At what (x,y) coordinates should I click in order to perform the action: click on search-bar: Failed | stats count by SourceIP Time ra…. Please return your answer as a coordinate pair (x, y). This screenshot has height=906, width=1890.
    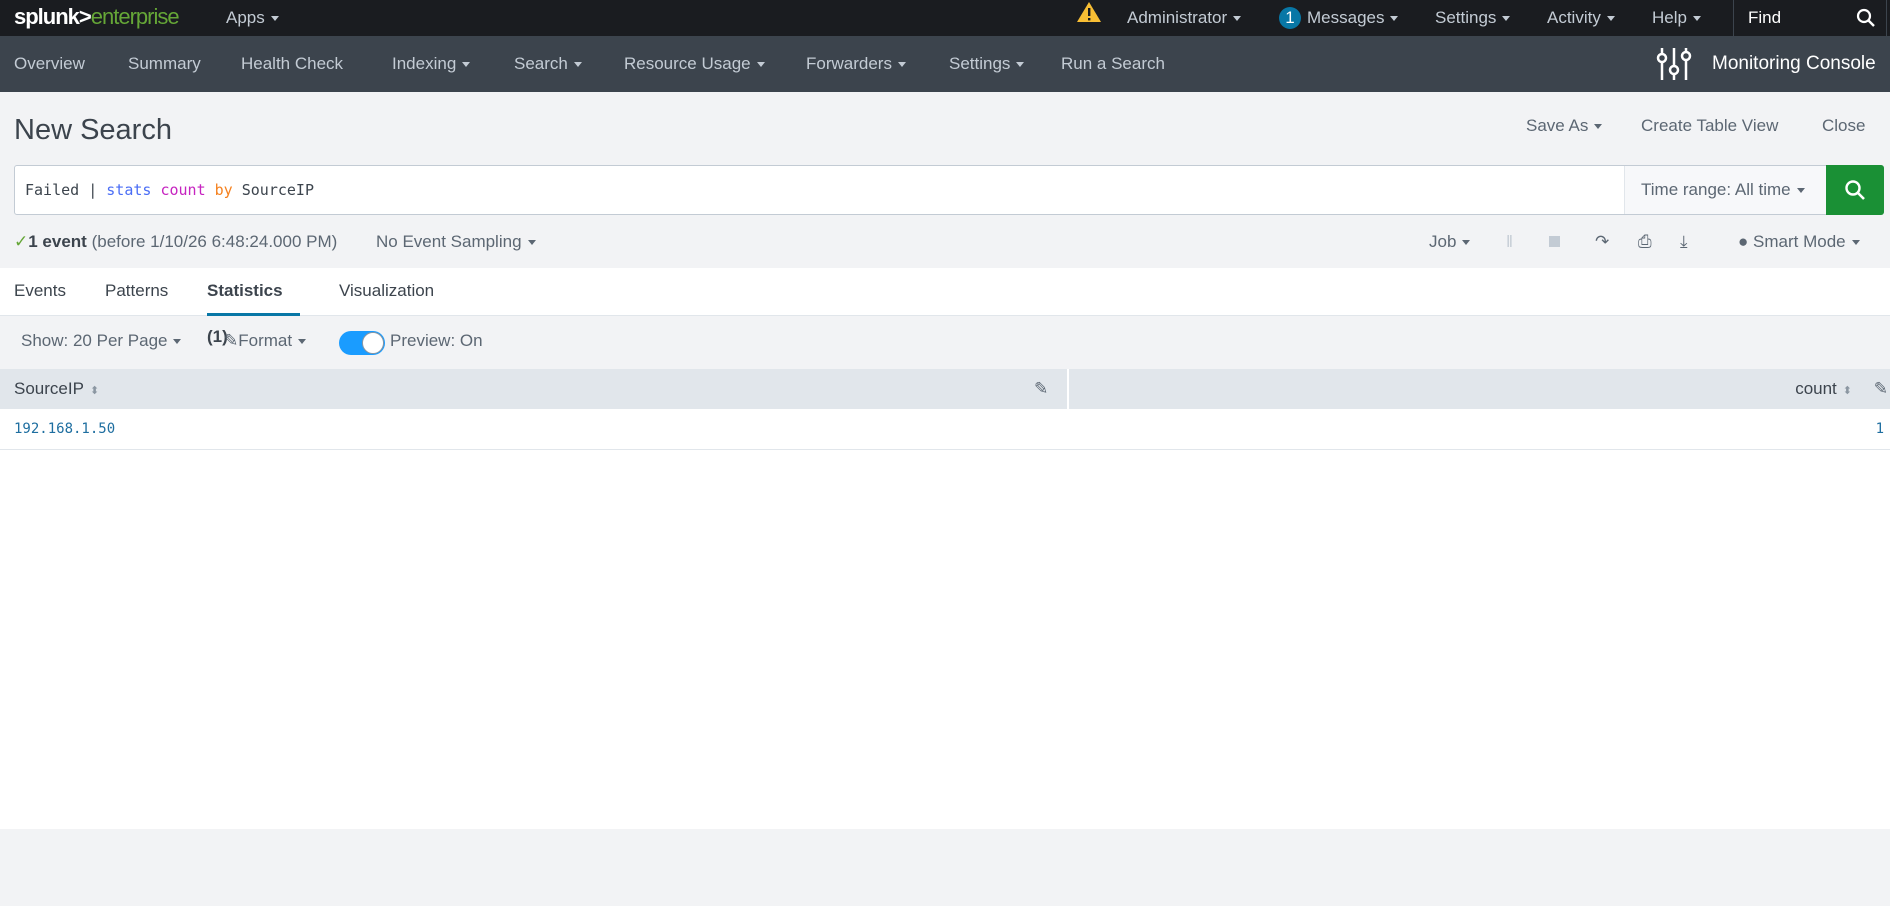
    Looking at the image, I should click on (949, 190).